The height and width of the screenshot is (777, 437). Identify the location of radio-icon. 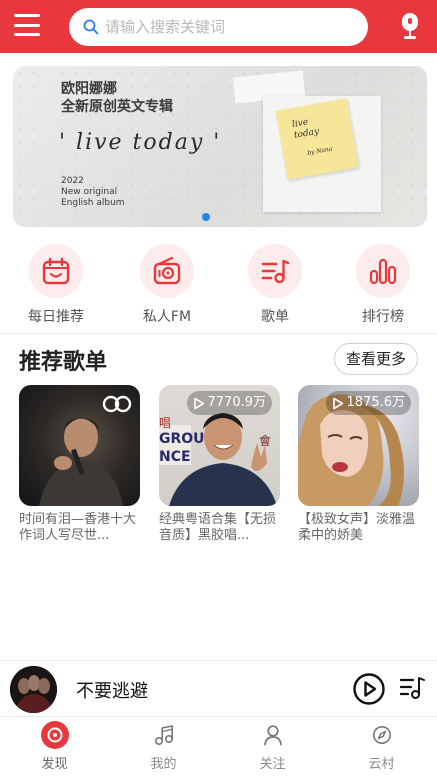
(167, 270).